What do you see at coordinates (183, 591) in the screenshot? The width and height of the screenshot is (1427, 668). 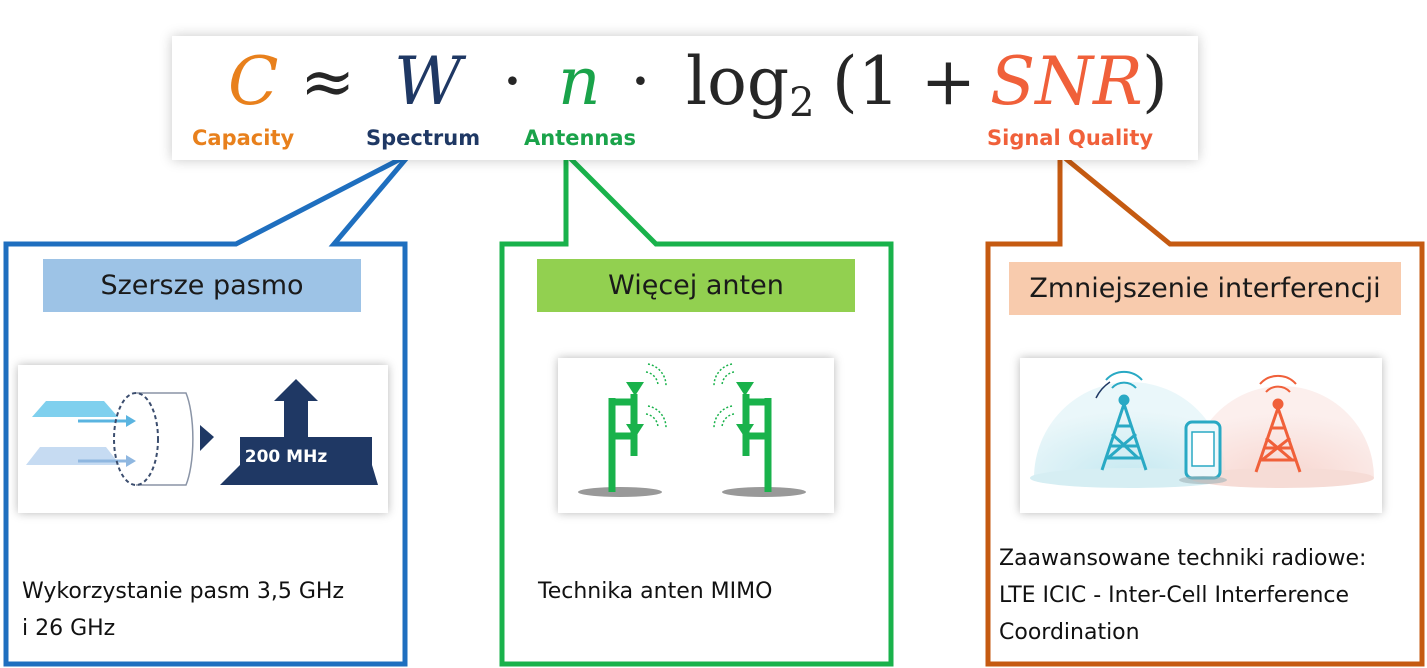 I see `description-line: Wykorzystanie pasm 3,5 GHz` at bounding box center [183, 591].